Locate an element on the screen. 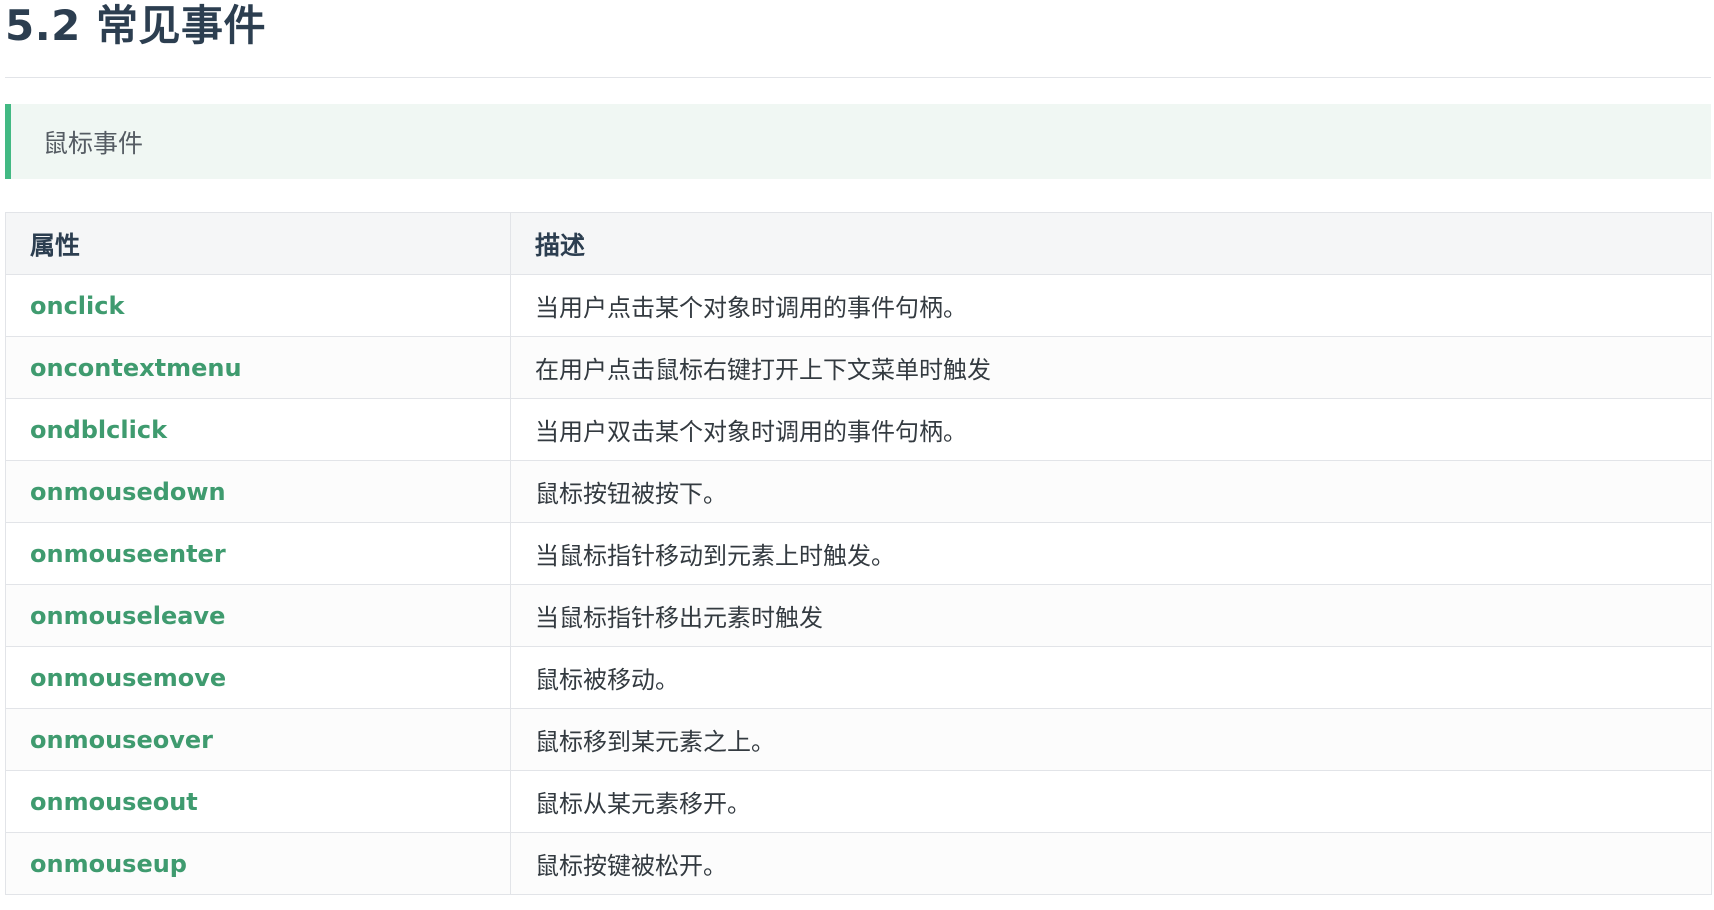  column-header-attribute: 属性 is located at coordinates (258, 243).